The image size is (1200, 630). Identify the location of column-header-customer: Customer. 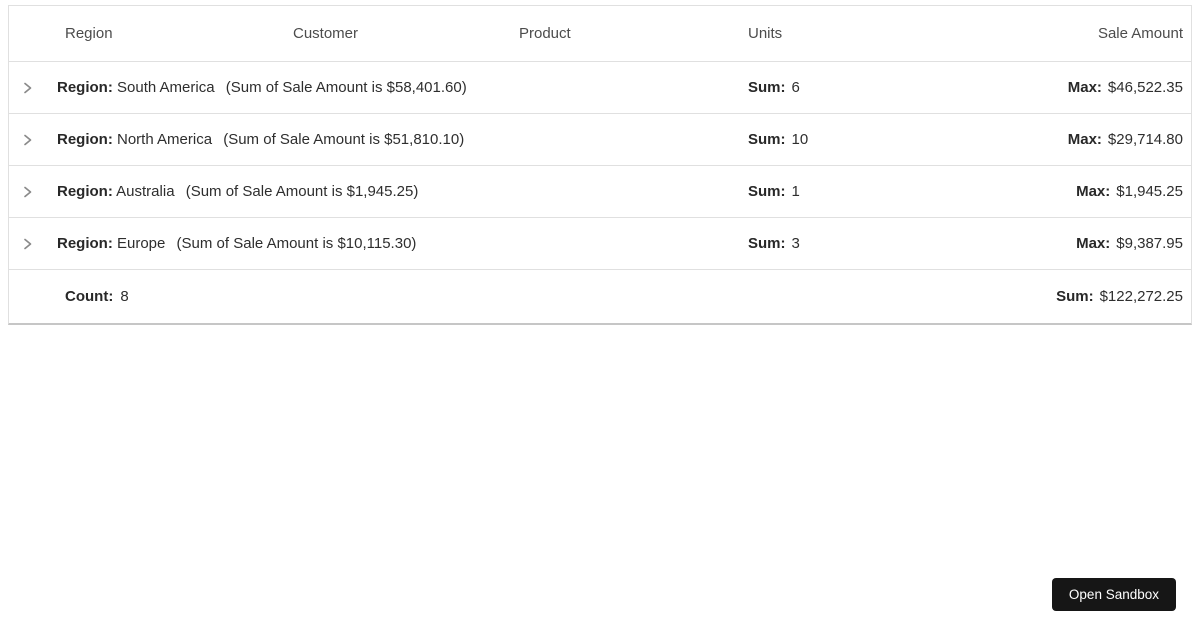
(390, 33).